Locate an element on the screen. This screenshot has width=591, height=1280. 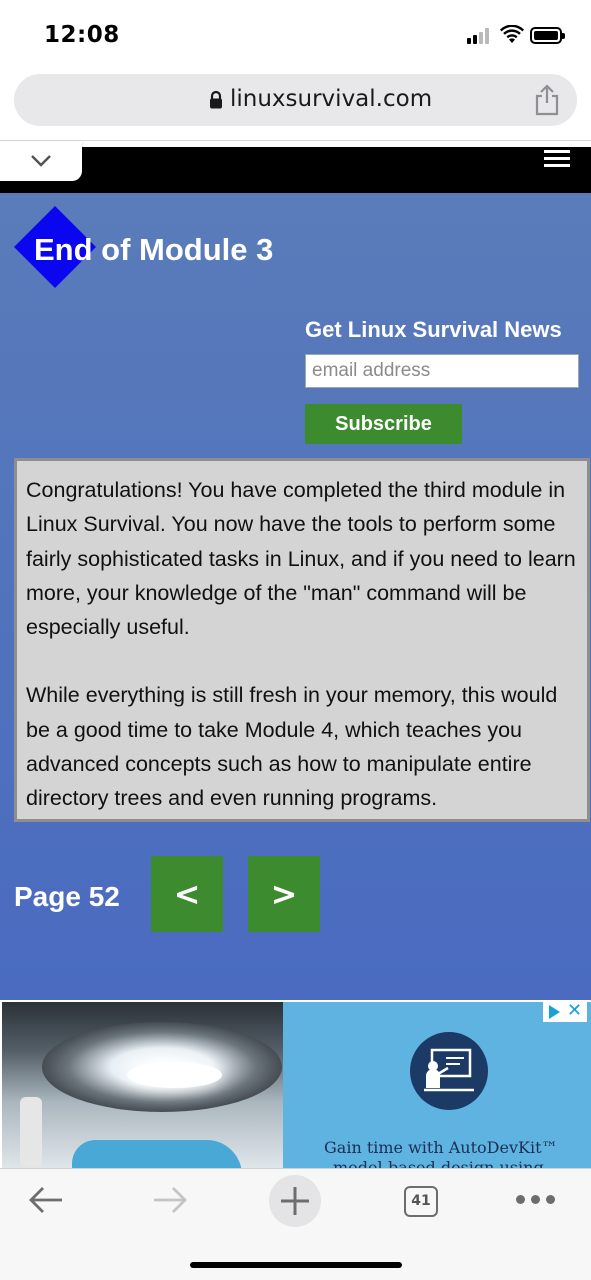
tabs-button: 41 is located at coordinates (421, 1201).